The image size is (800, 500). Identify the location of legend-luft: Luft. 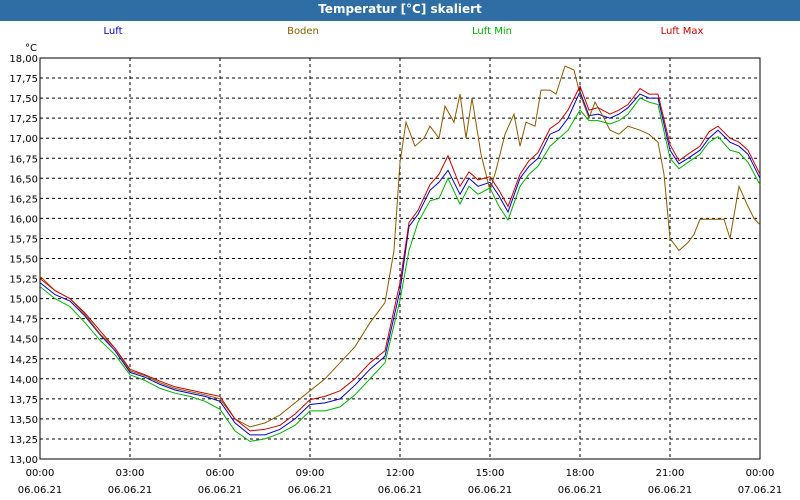
(113, 31).